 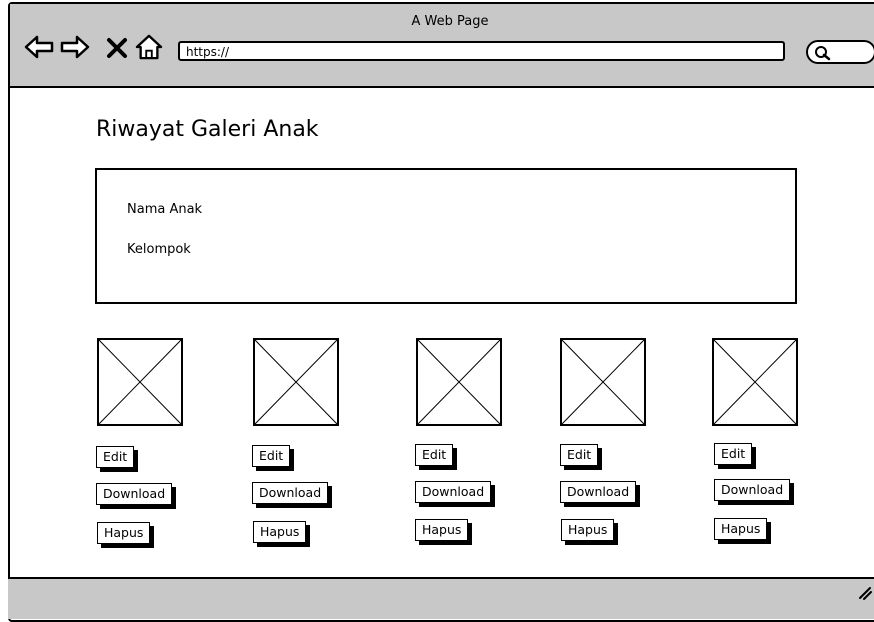 What do you see at coordinates (159, 249) in the screenshot?
I see `group-label: Kelompok` at bounding box center [159, 249].